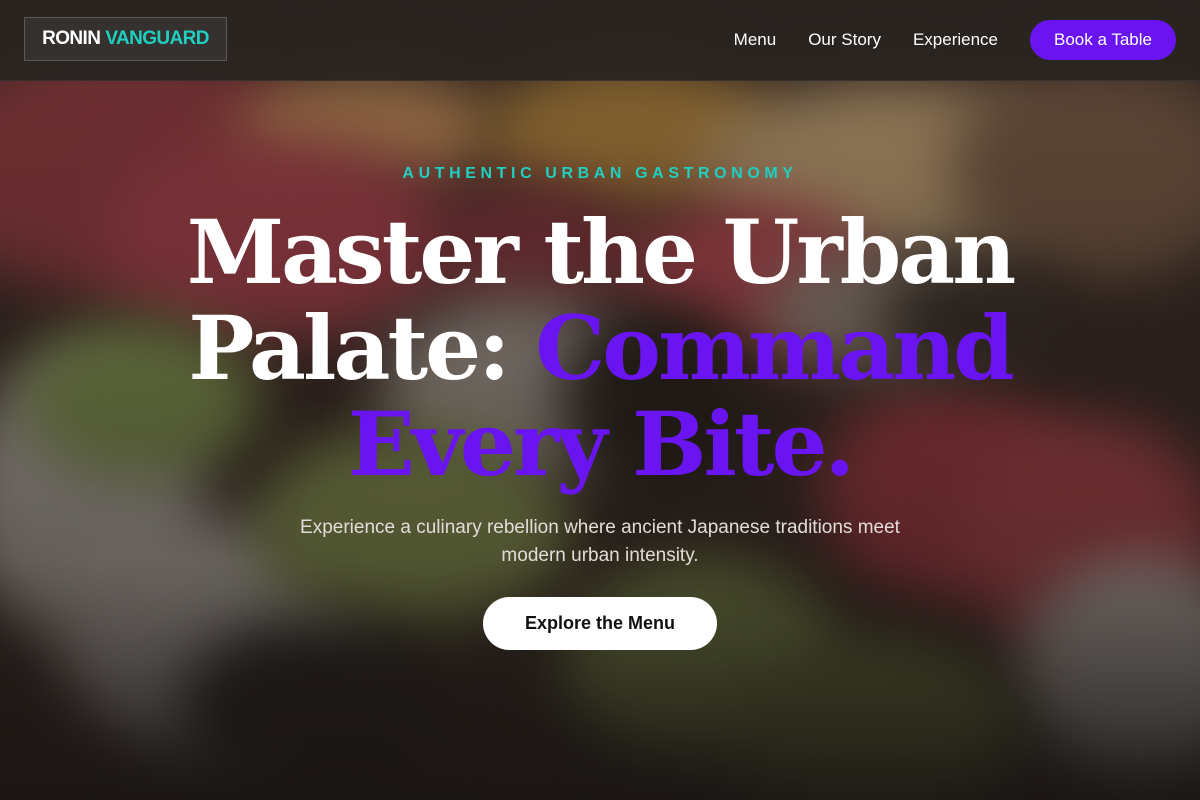 This screenshot has width=1200, height=800. What do you see at coordinates (362, 348) in the screenshot?
I see `headline-line-2-white: Palate:` at bounding box center [362, 348].